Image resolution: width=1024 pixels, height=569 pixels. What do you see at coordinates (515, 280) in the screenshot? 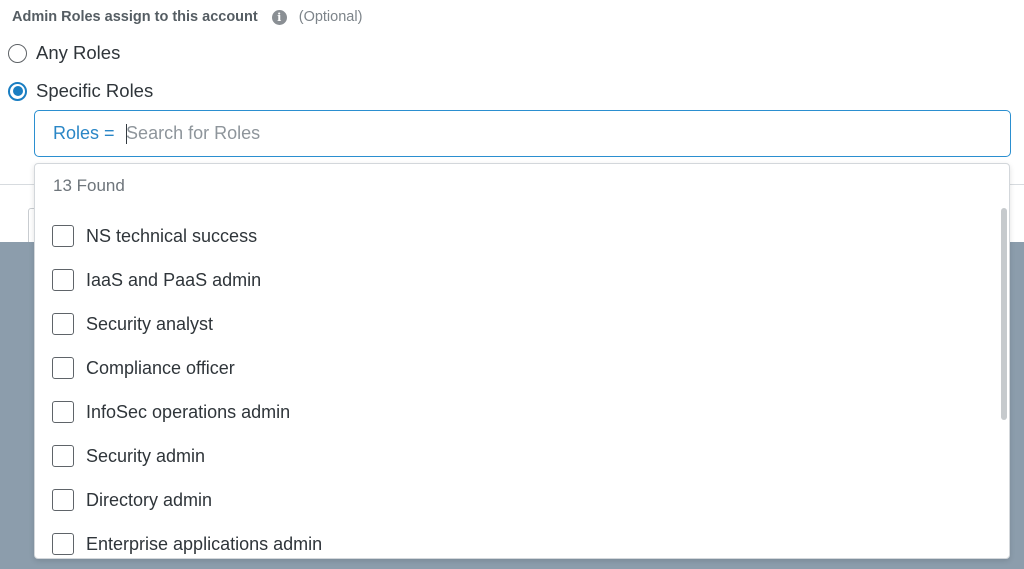
I see `role-option: IaaS and PaaS admin` at bounding box center [515, 280].